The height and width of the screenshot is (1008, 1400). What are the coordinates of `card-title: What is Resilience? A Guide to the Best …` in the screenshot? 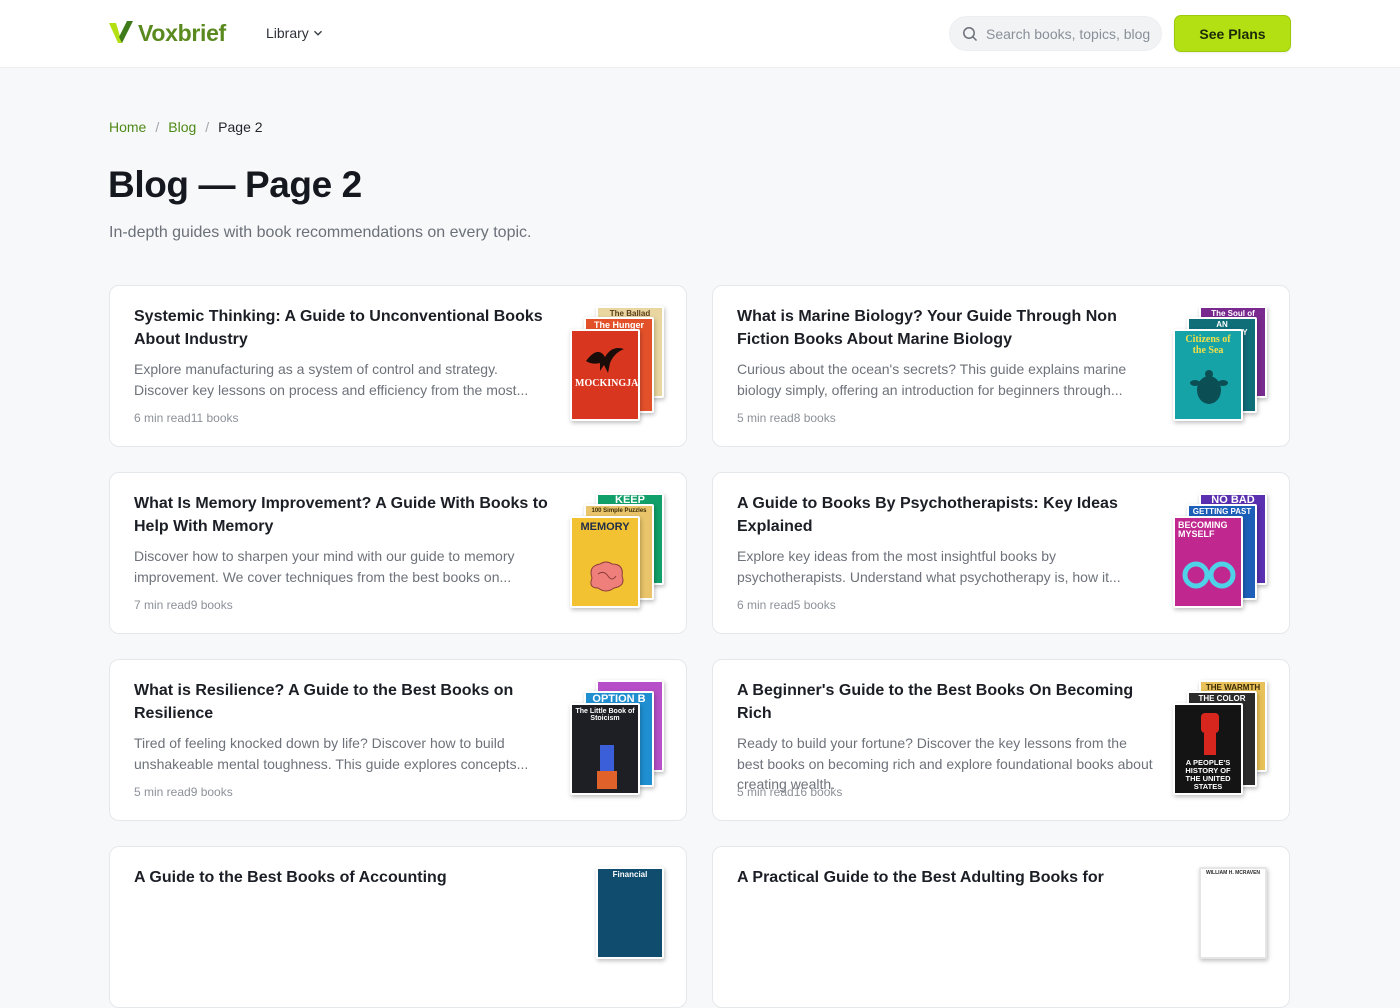 It's located at (324, 702).